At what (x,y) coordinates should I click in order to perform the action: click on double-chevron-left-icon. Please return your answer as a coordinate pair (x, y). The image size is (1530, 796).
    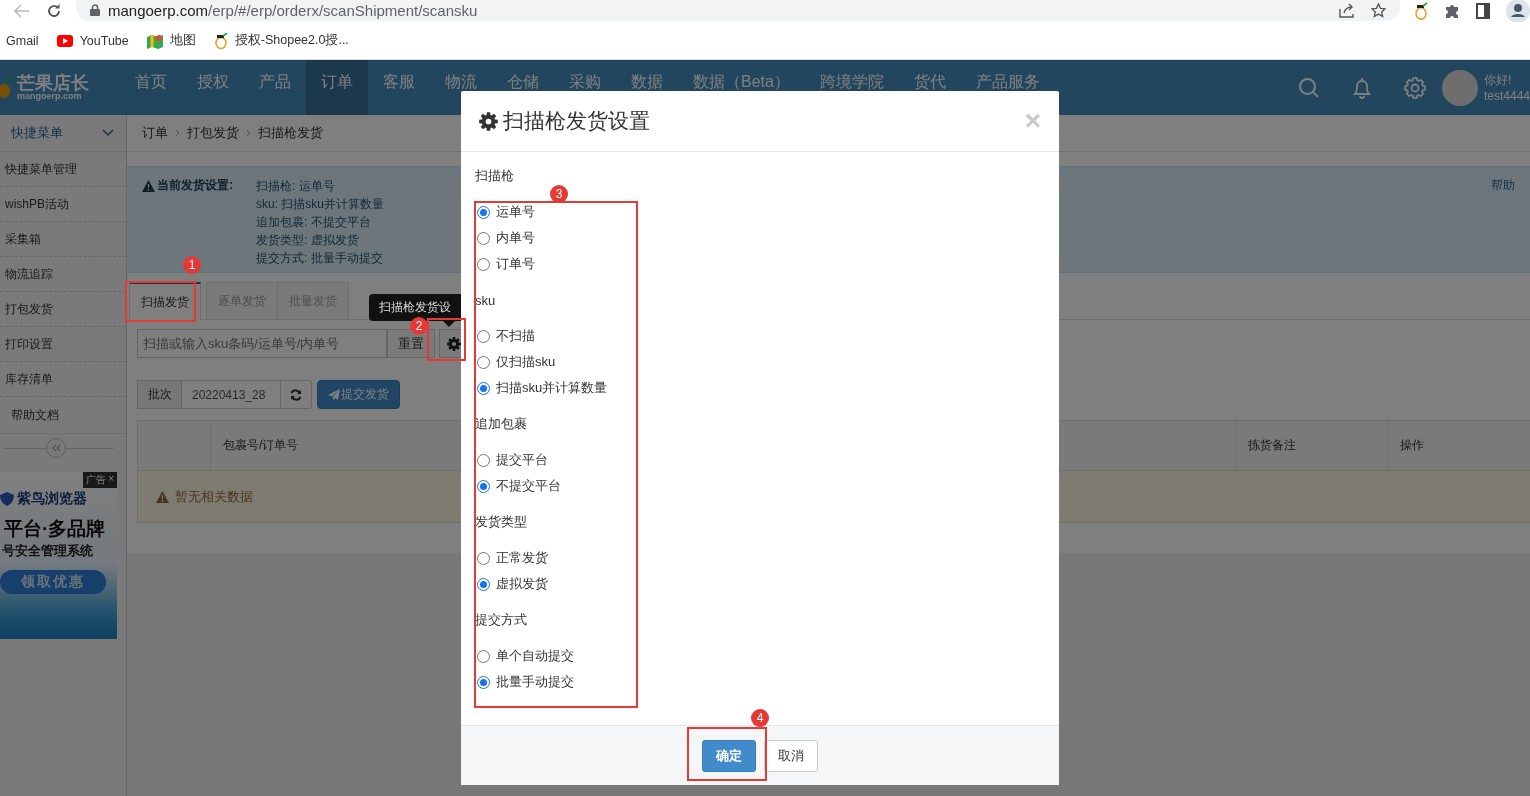
    Looking at the image, I should click on (56, 448).